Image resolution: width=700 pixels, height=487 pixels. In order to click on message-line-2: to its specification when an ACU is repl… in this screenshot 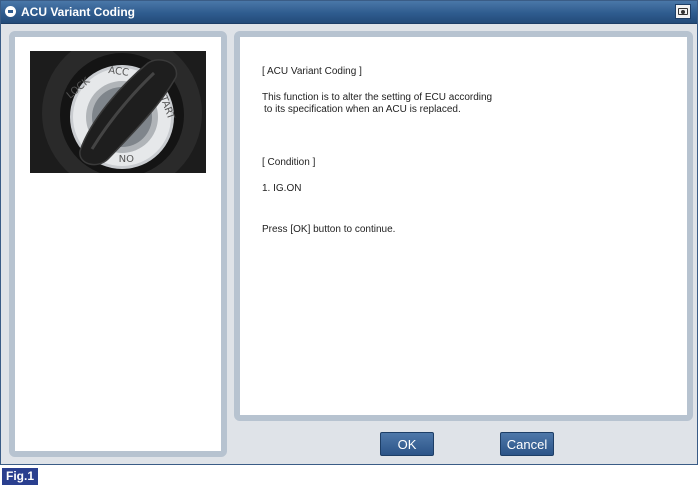, I will do `click(362, 109)`.